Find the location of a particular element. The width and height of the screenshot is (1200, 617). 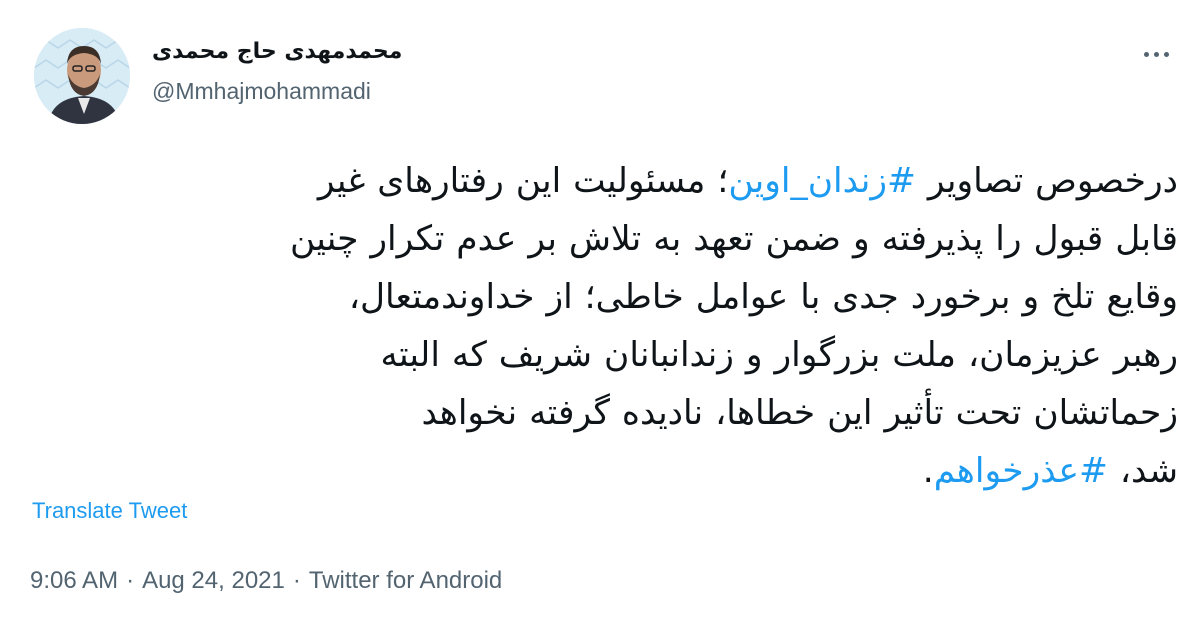

more-options-button is located at coordinates (1156, 54).